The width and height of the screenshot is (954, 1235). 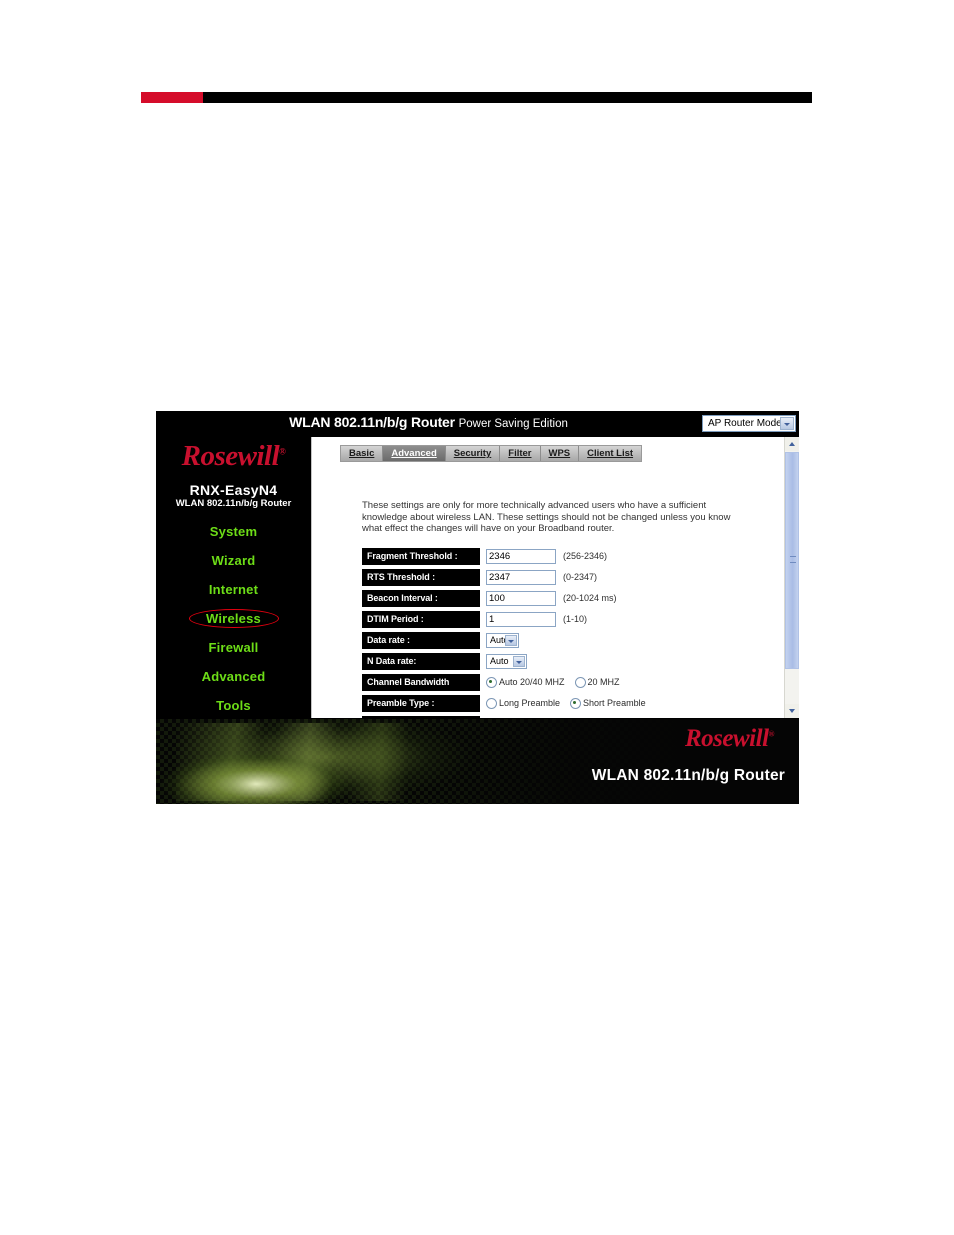 I want to click on device-model: RNX-EasyN4, so click(x=233, y=490).